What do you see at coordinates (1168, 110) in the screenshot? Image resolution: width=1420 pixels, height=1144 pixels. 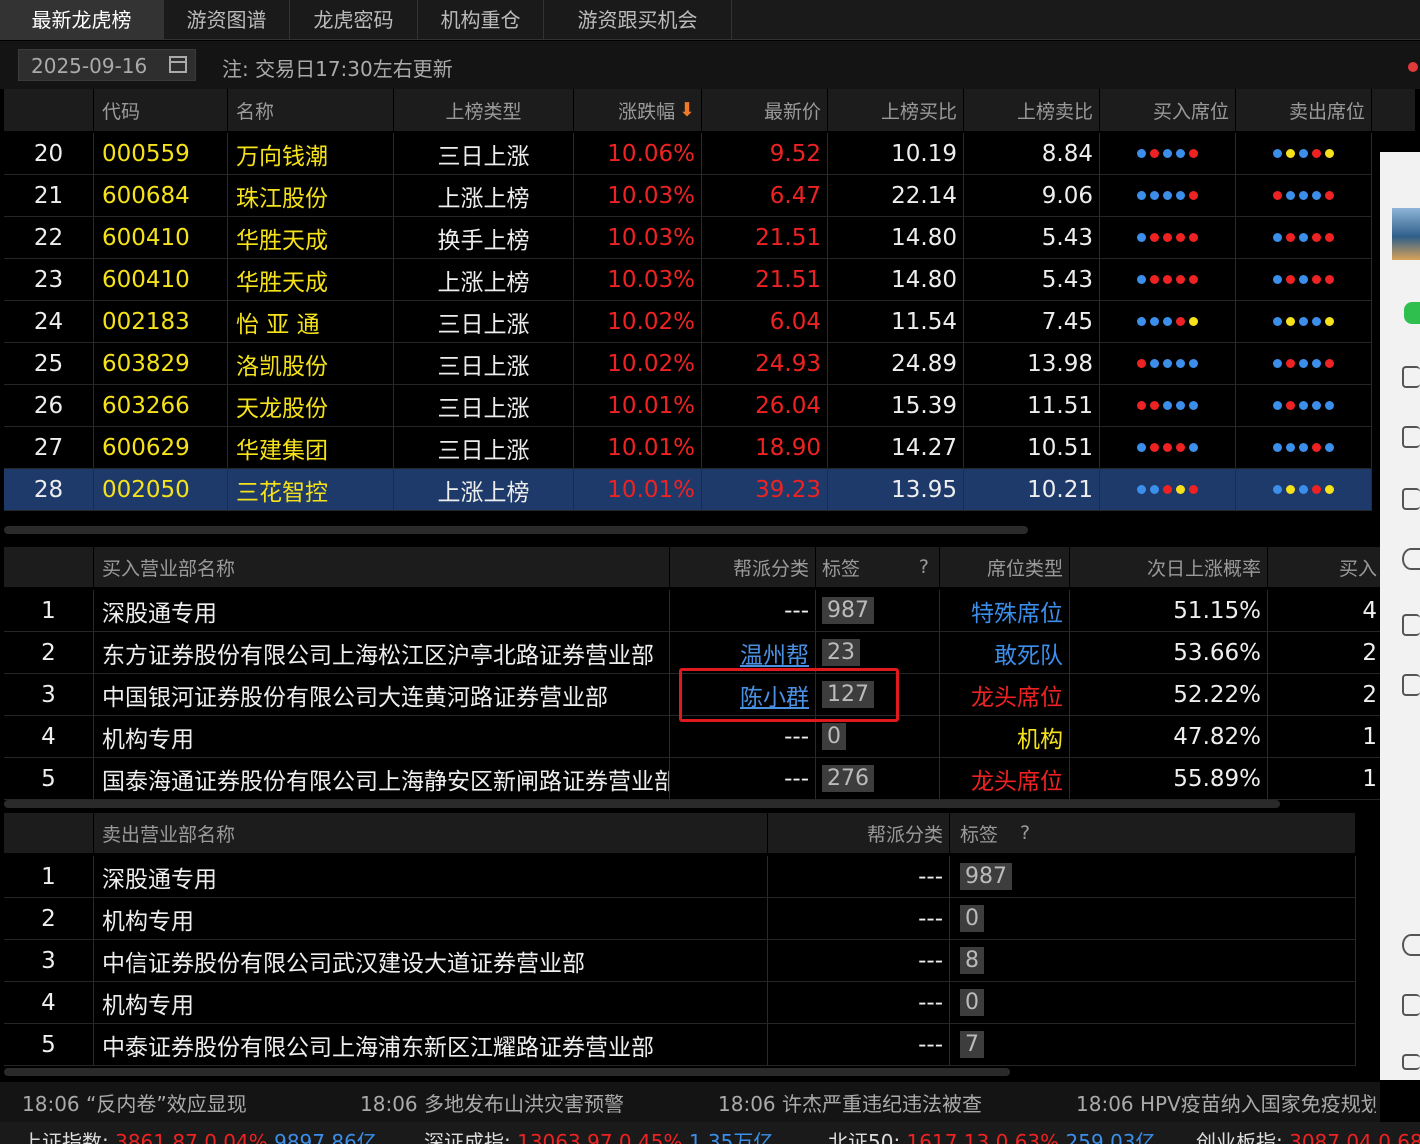 I see `col-buy-seats: 买入席位` at bounding box center [1168, 110].